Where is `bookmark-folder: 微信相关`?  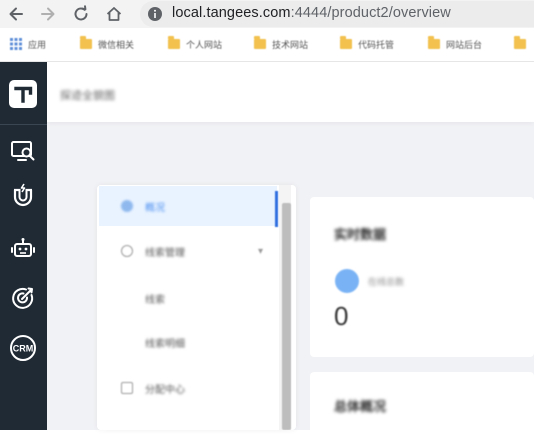 bookmark-folder: 微信相关 is located at coordinates (107, 43).